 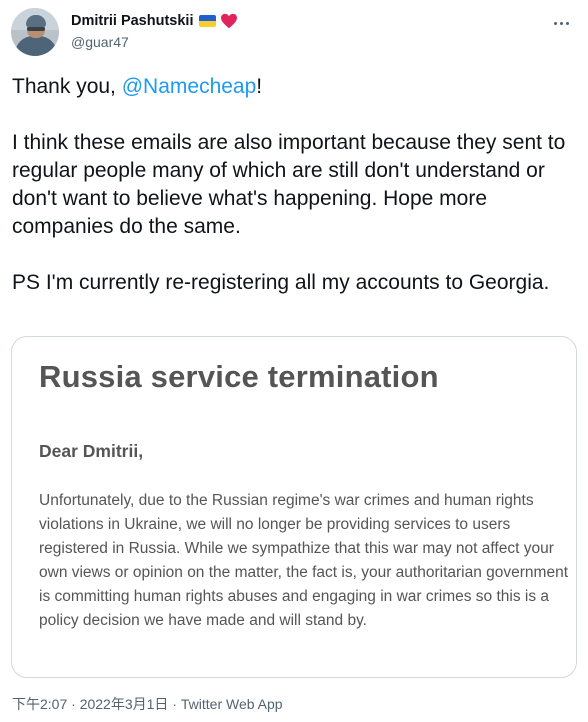 What do you see at coordinates (39, 704) in the screenshot?
I see `tweet-time: 下午2:07` at bounding box center [39, 704].